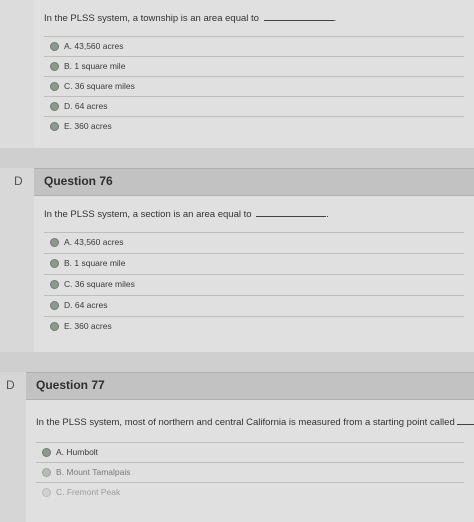  What do you see at coordinates (88, 492) in the screenshot?
I see `option-label: C. Fremont Peak` at bounding box center [88, 492].